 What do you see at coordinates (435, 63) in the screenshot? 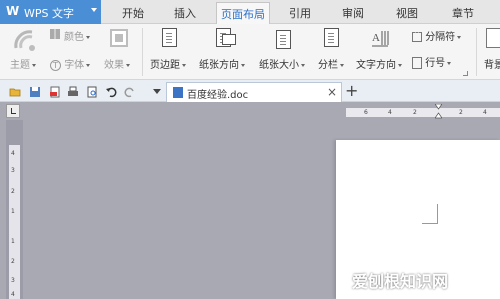
I see `line-number-label: 行号` at bounding box center [435, 63].